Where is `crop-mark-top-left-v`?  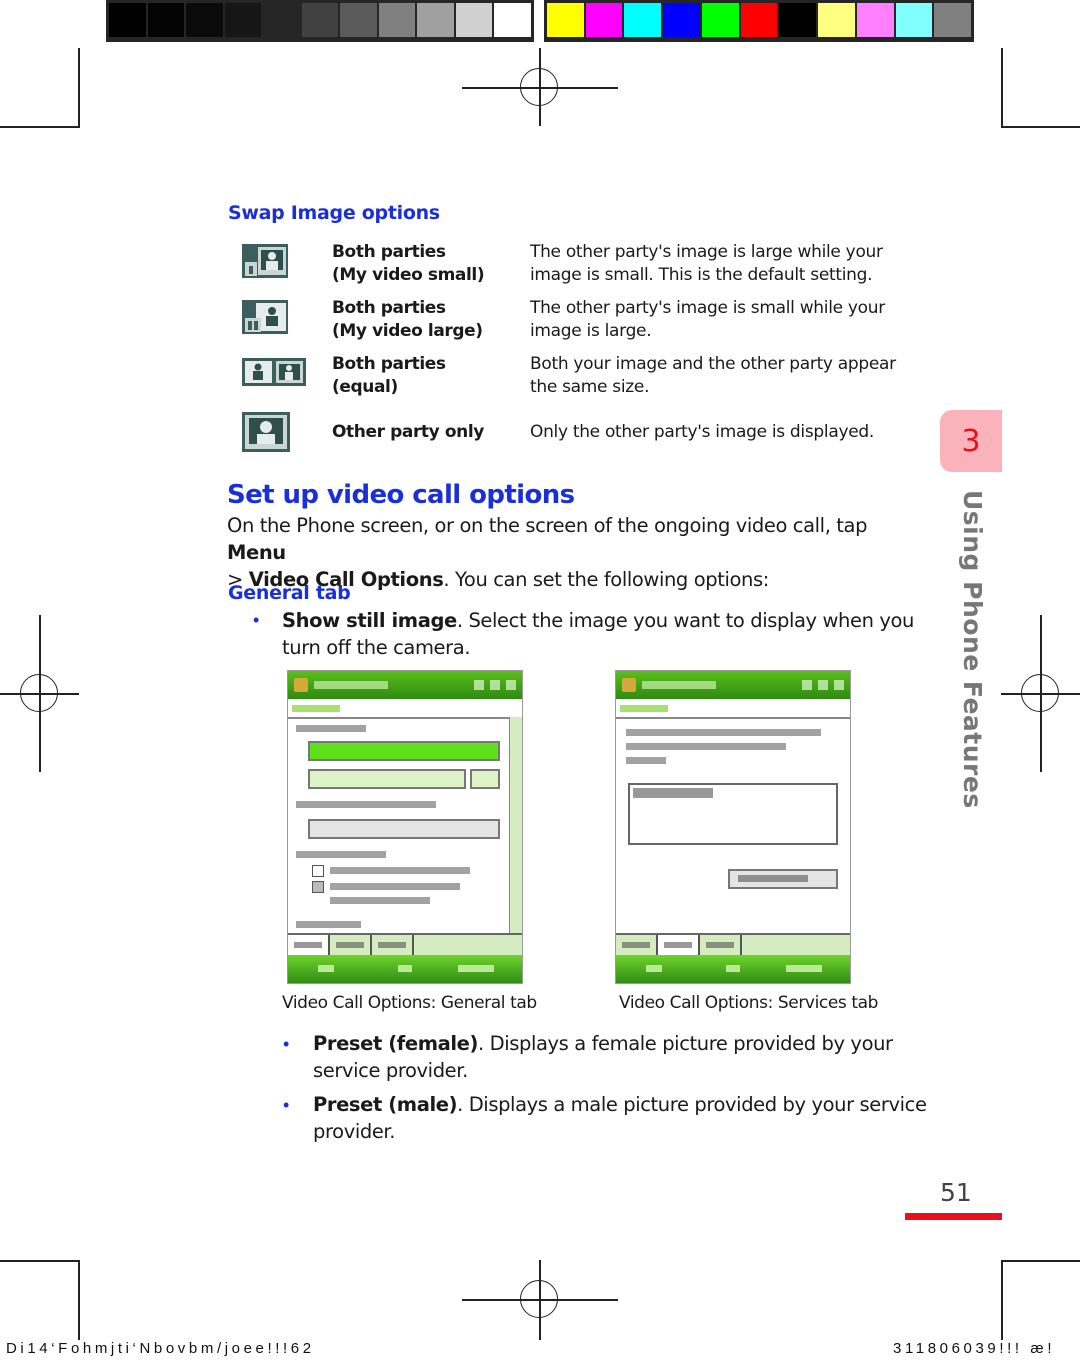 crop-mark-top-left-v is located at coordinates (79, 88).